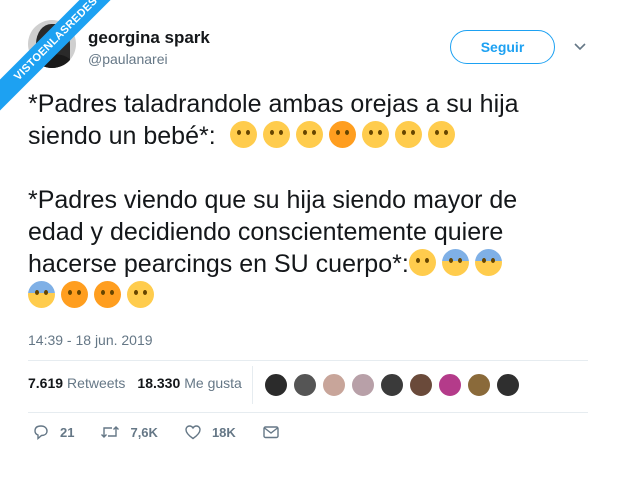  Describe the element at coordinates (159, 383) in the screenshot. I see `likes-count: 18.330` at that location.